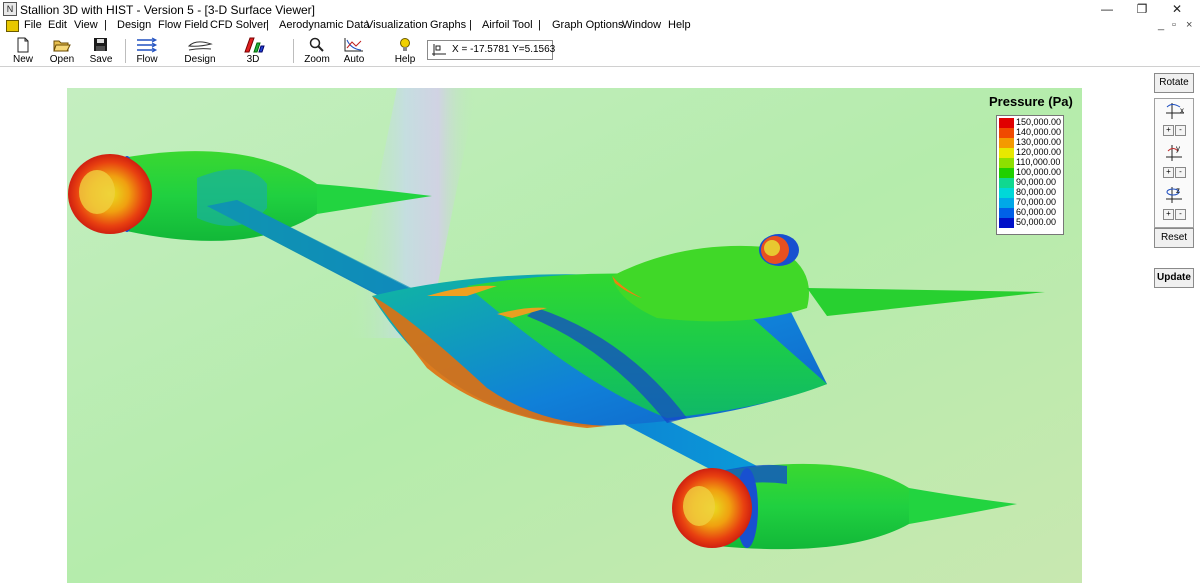 Image resolution: width=1200 pixels, height=583 pixels. I want to click on menu-view: View, so click(86, 25).